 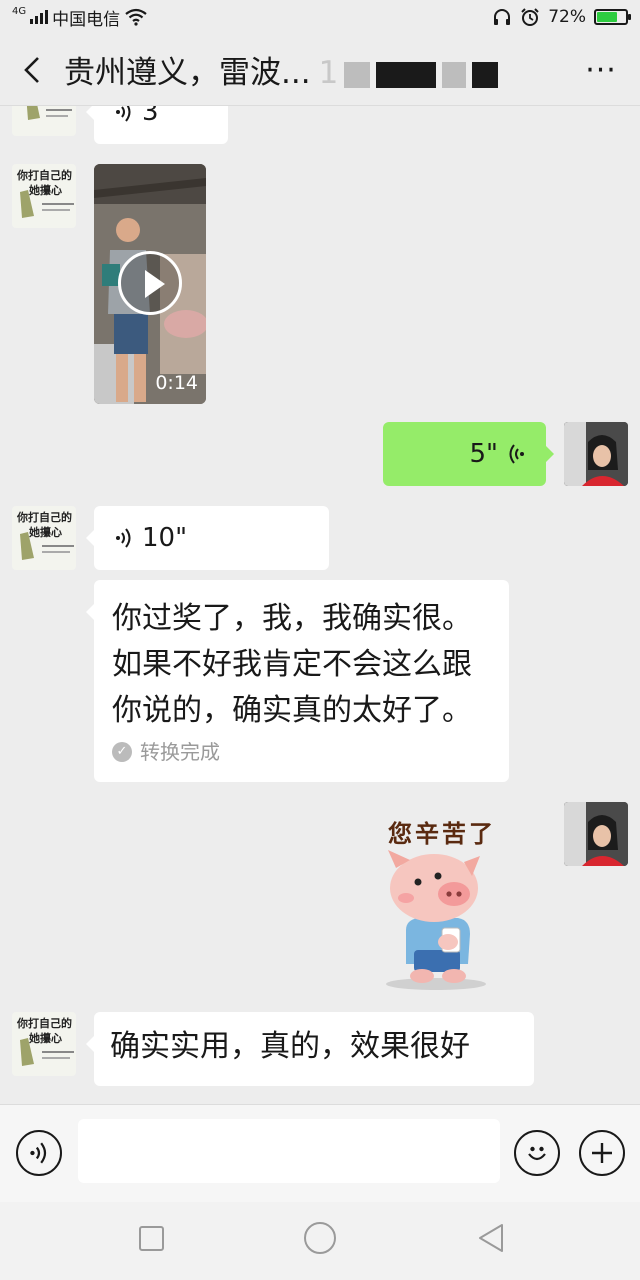 I want to click on message-input, so click(x=289, y=1151).